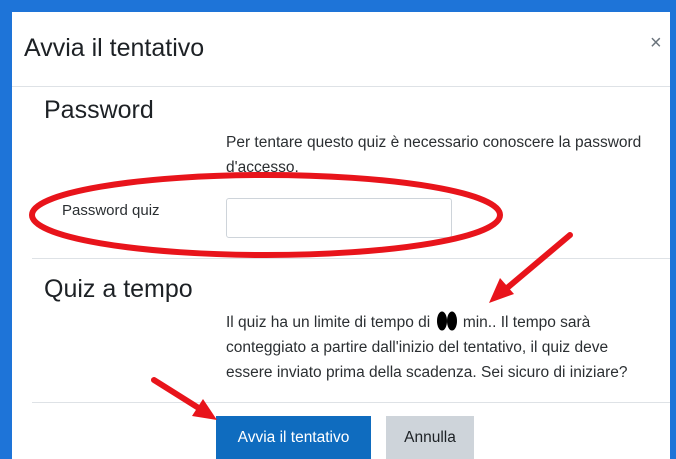 The image size is (676, 459). Describe the element at coordinates (351, 402) in the screenshot. I see `footer-divider` at that location.